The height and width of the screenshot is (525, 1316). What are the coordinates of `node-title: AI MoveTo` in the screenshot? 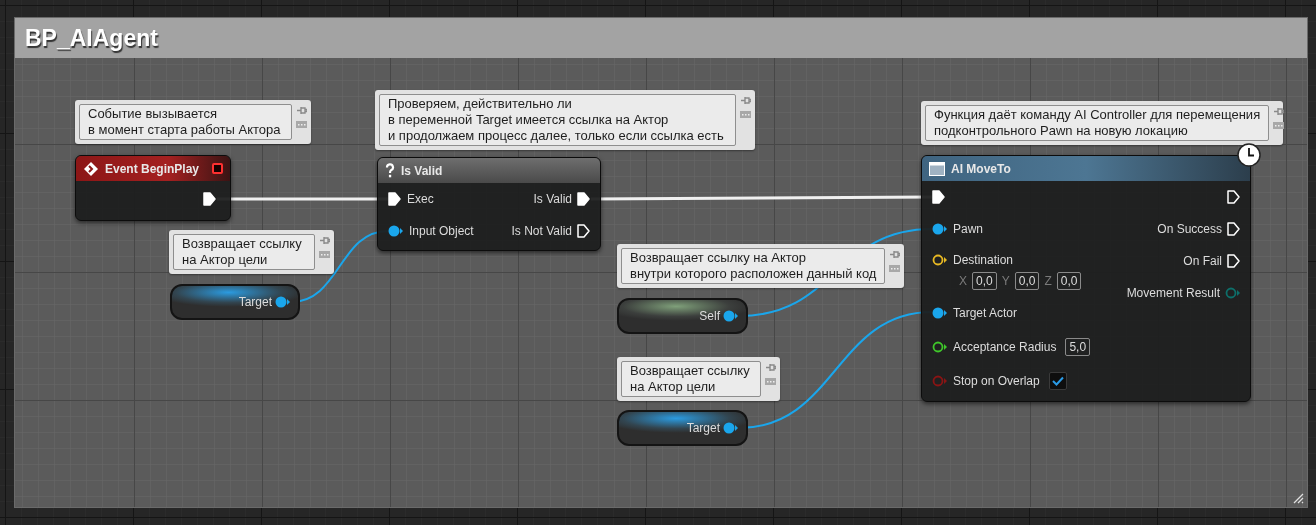 It's located at (981, 169).